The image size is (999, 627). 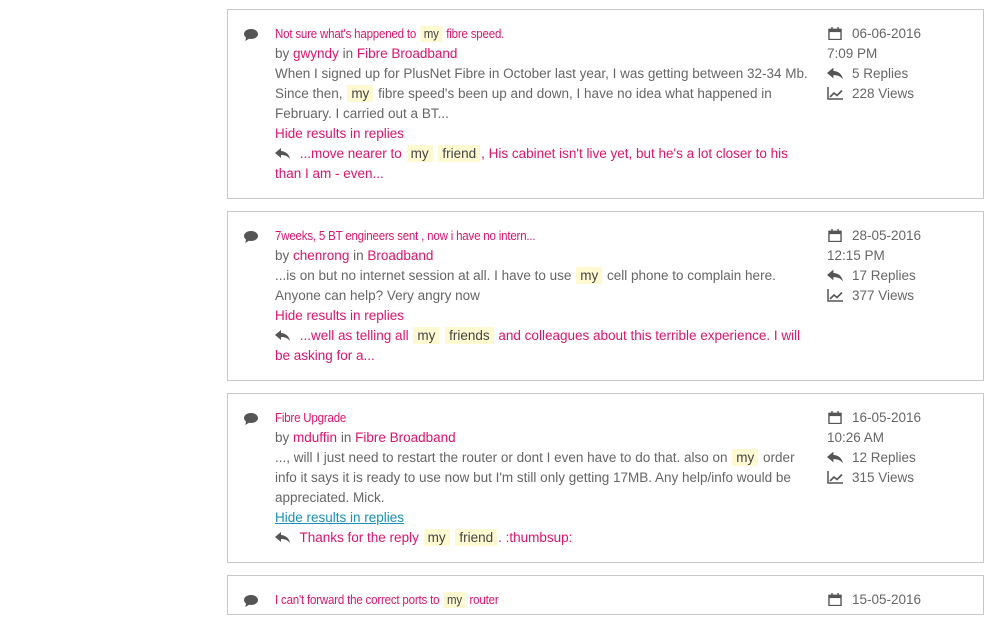 What do you see at coordinates (856, 255) in the screenshot?
I see `post-time: 12:15 PM` at bounding box center [856, 255].